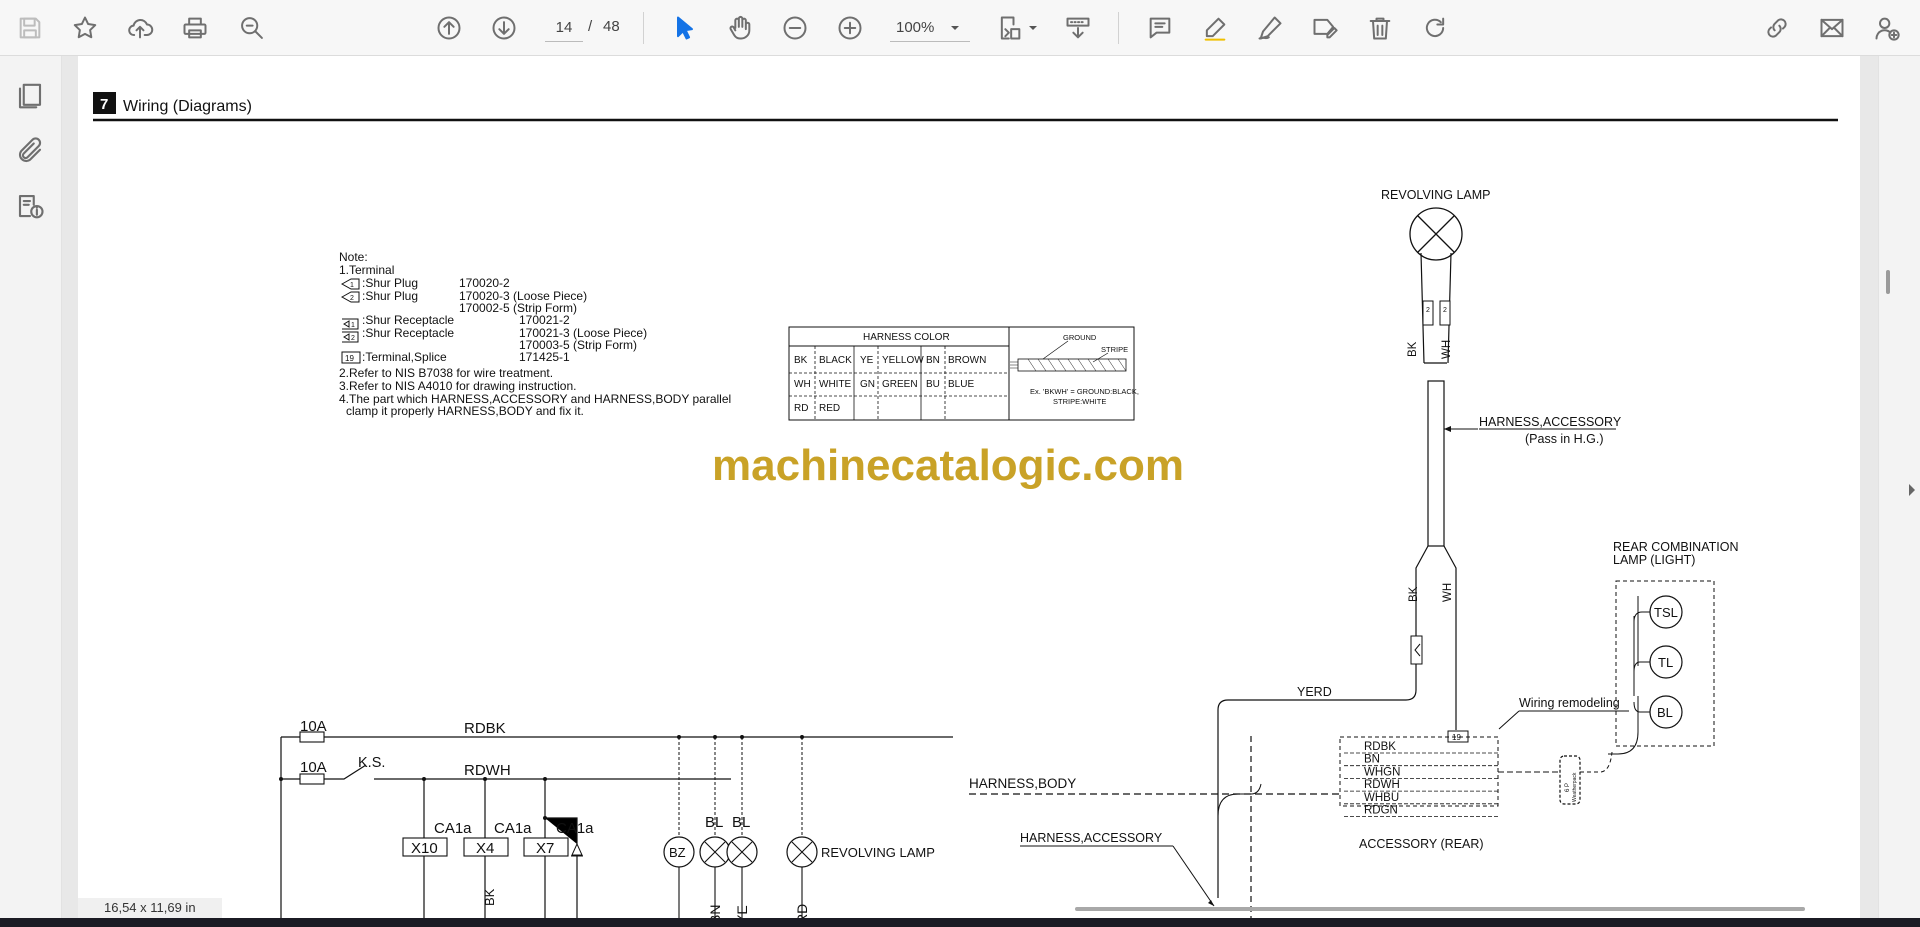  I want to click on x7-label: X7, so click(545, 848).